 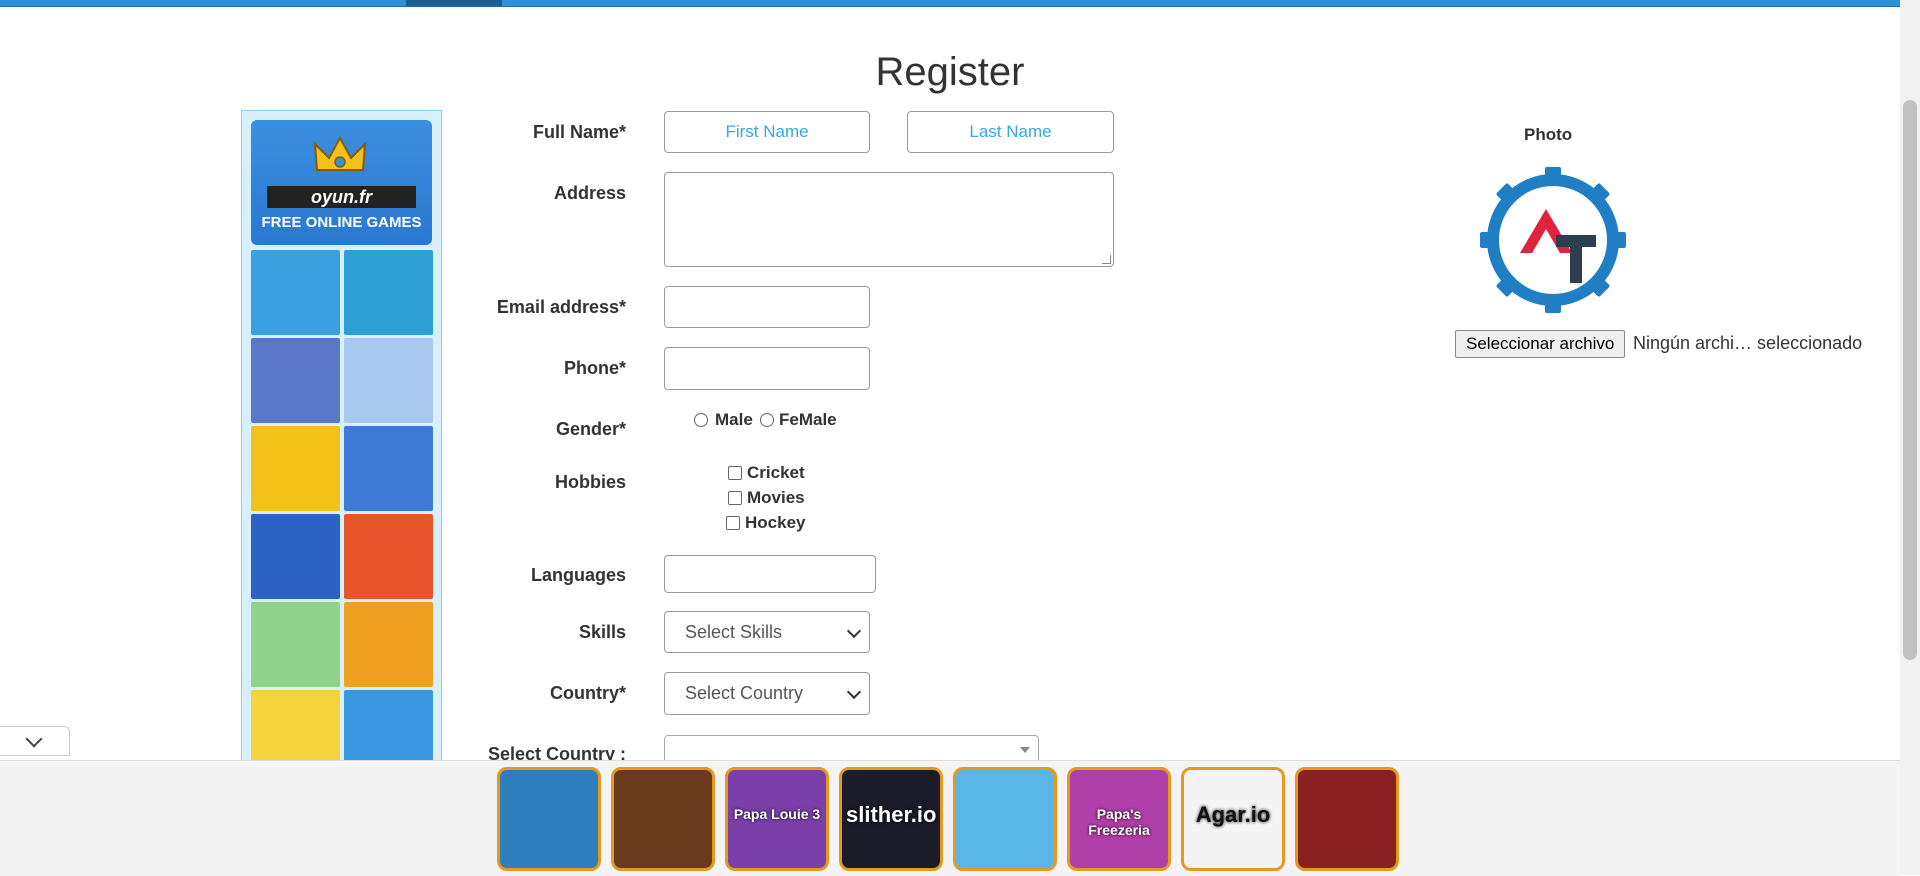 What do you see at coordinates (1910, 380) in the screenshot?
I see `scrollbar-thumb` at bounding box center [1910, 380].